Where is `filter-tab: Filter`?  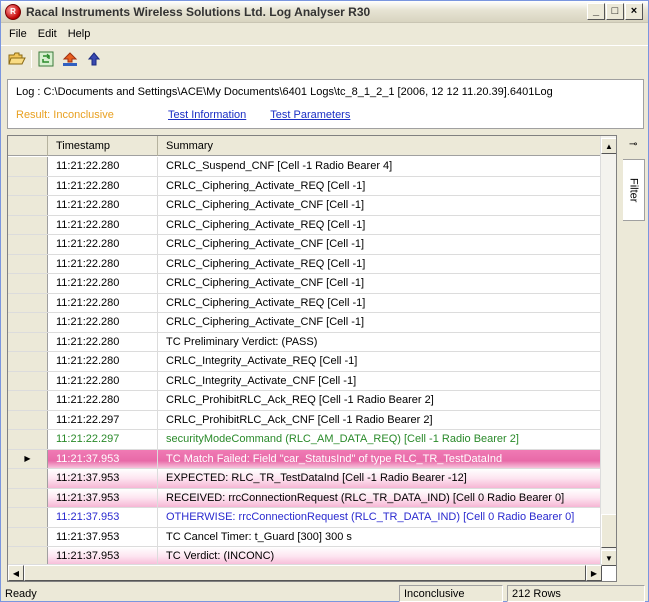 filter-tab: Filter is located at coordinates (634, 190).